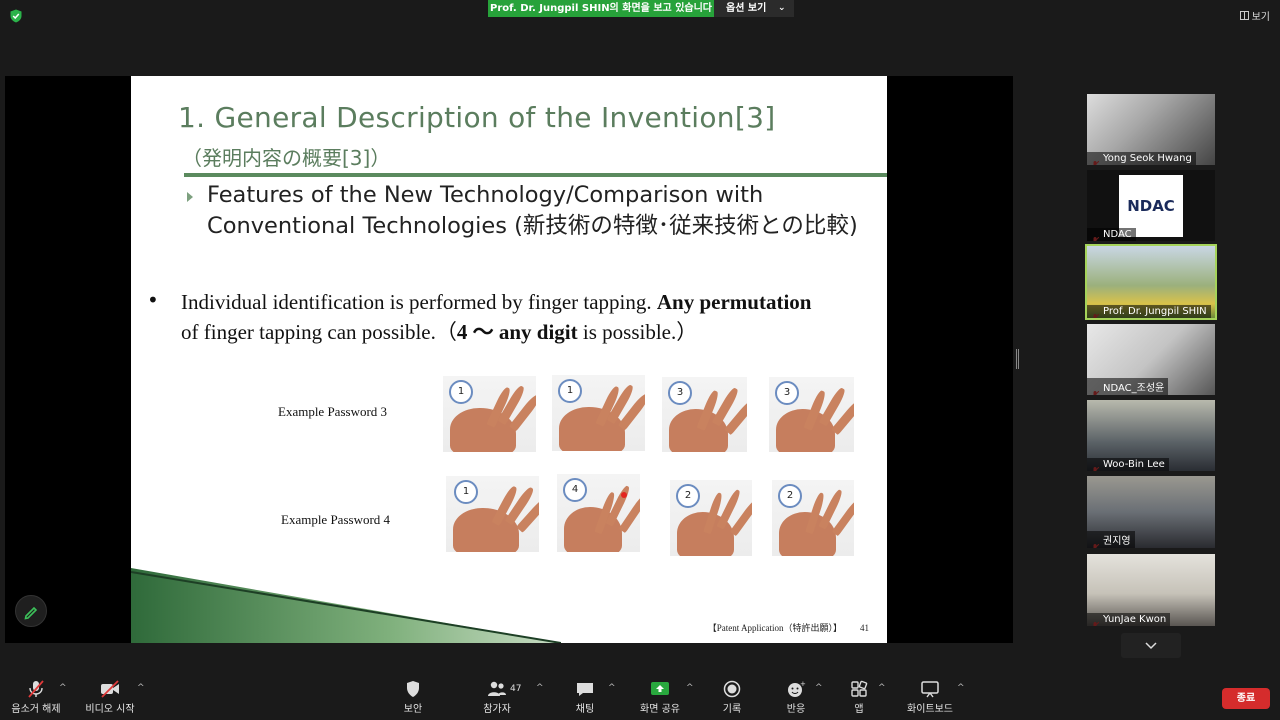 The width and height of the screenshot is (1280, 720). What do you see at coordinates (774, 628) in the screenshot?
I see `patent-footer-label: 【Patent Application（特許出願）】` at bounding box center [774, 628].